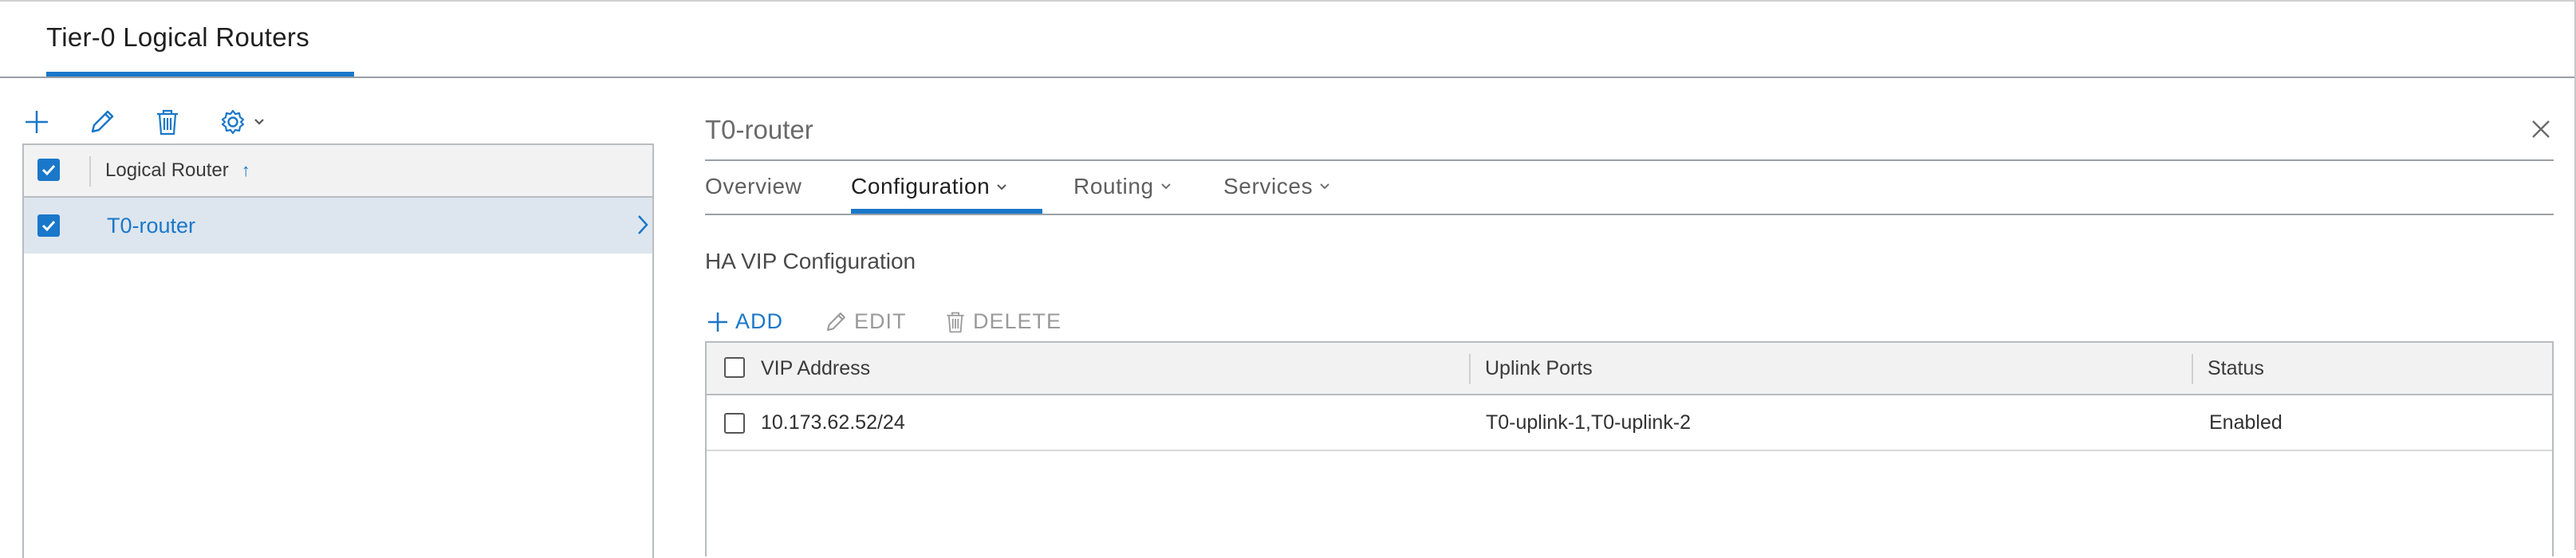 Image resolution: width=2576 pixels, height=558 pixels. What do you see at coordinates (1629, 160) in the screenshot?
I see `title-divider` at bounding box center [1629, 160].